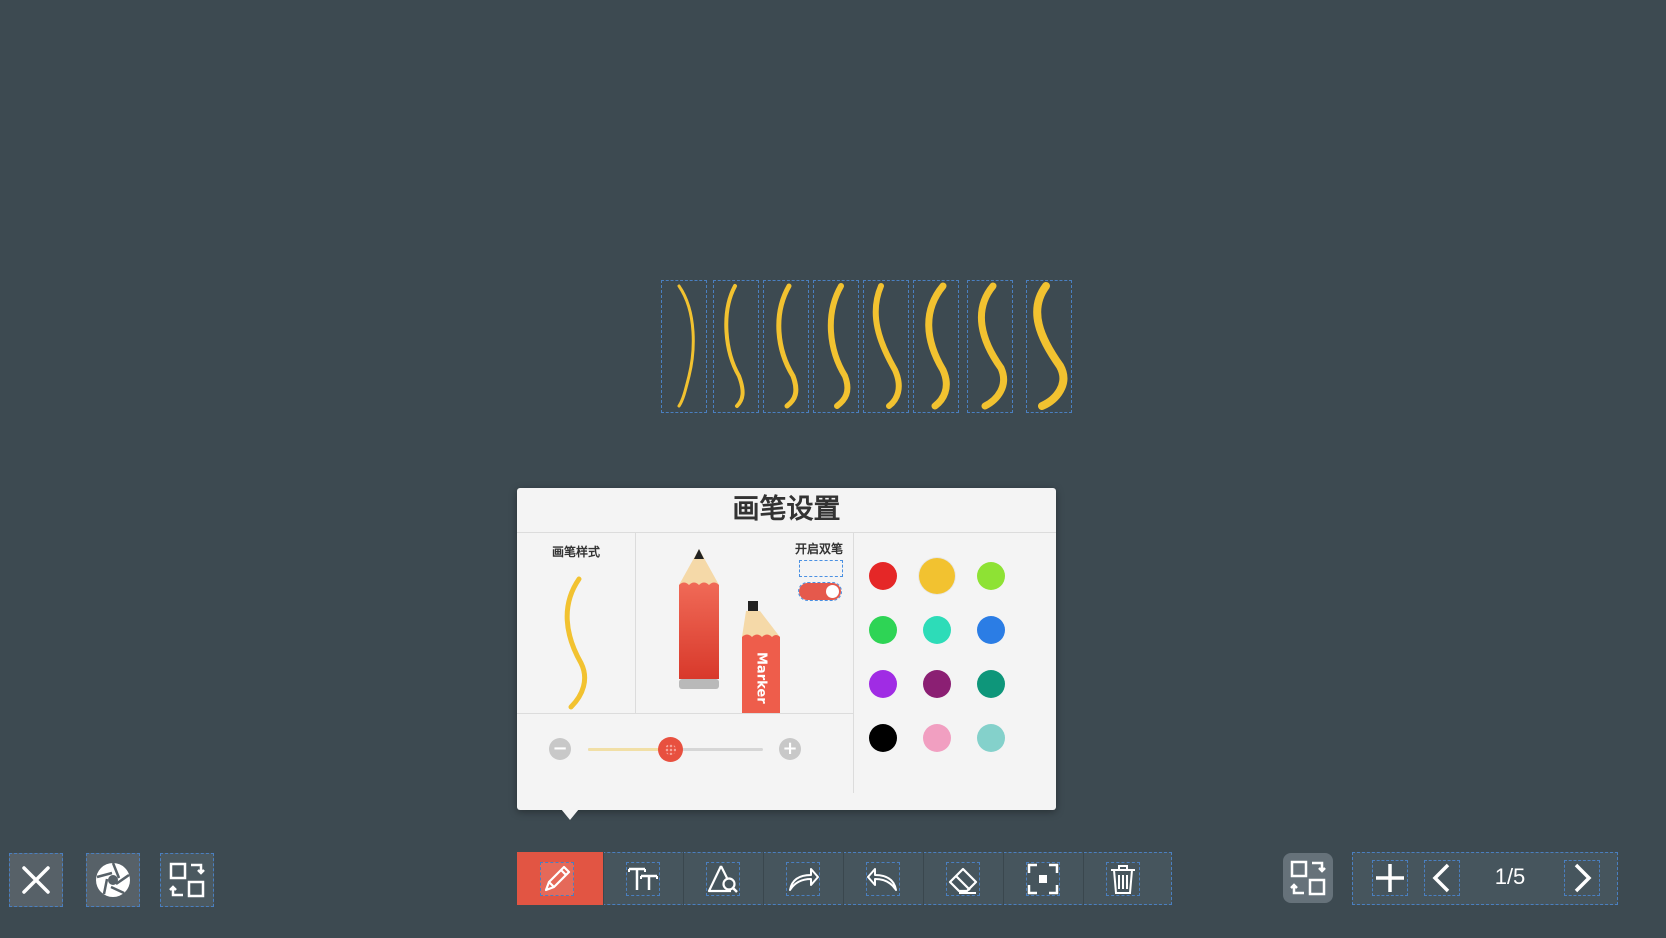 The height and width of the screenshot is (938, 1666). I want to click on drawing-toolbar, so click(844, 878).